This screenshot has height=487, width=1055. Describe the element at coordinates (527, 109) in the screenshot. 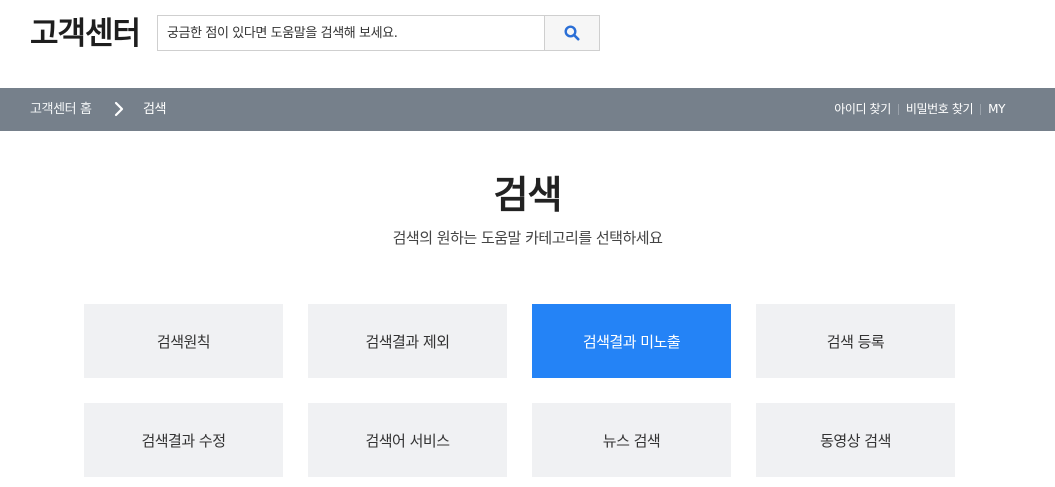

I see `navbar: 고객센터 홈 검색 아이디 찾기 비밀번호 찾기 MY` at that location.